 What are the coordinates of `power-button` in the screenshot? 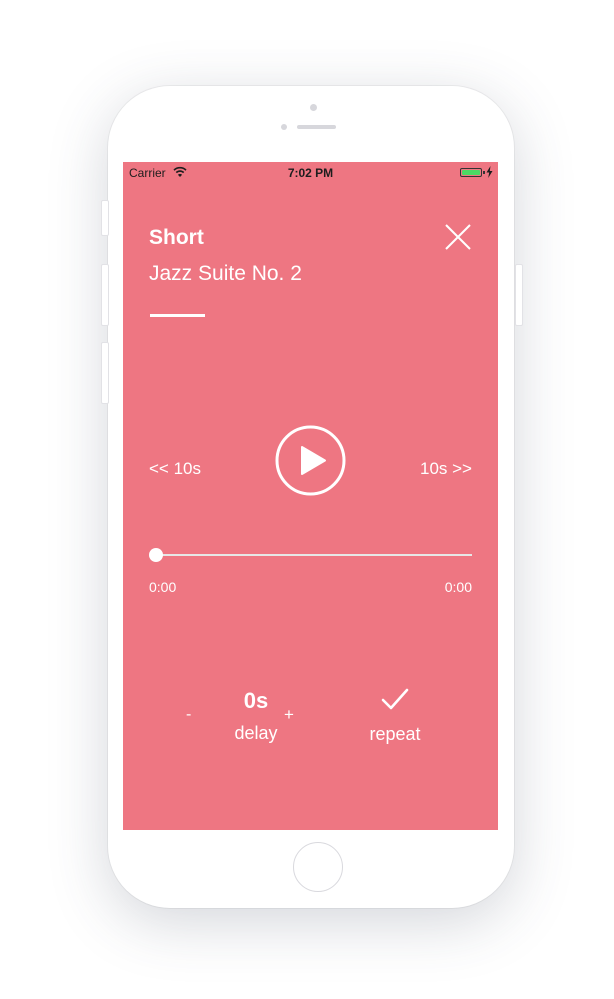 It's located at (519, 295).